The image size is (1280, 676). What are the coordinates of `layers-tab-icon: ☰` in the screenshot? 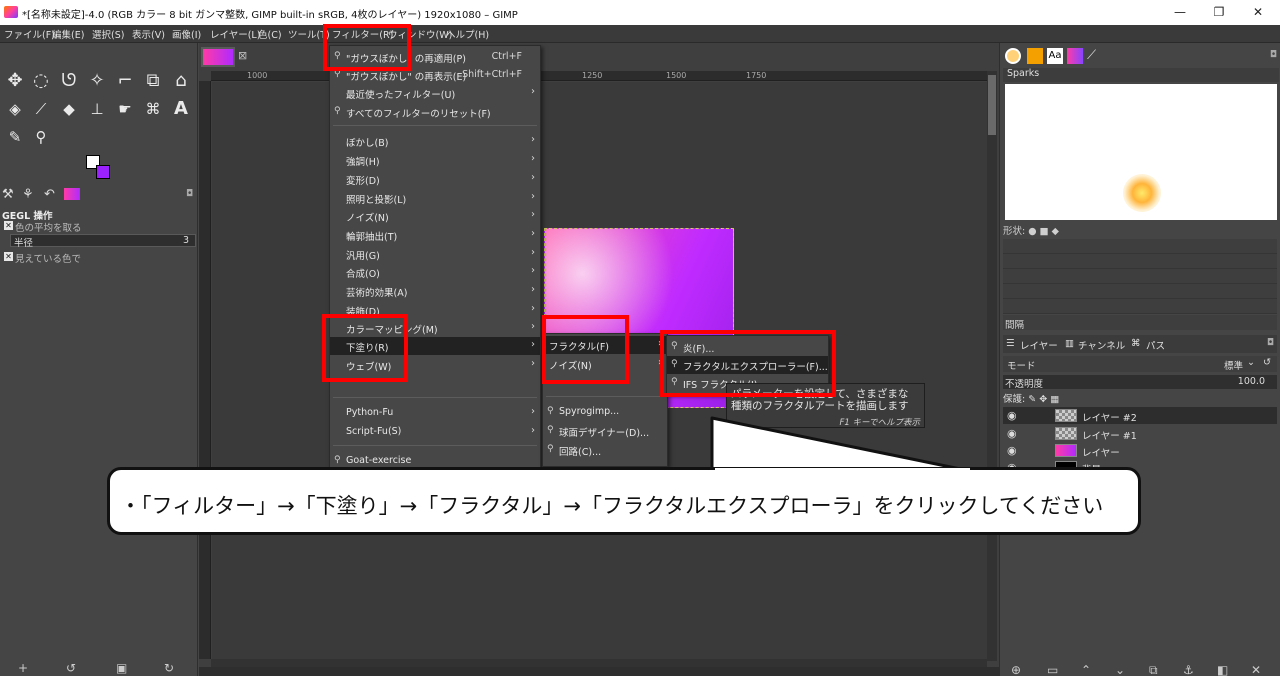 It's located at (1010, 343).